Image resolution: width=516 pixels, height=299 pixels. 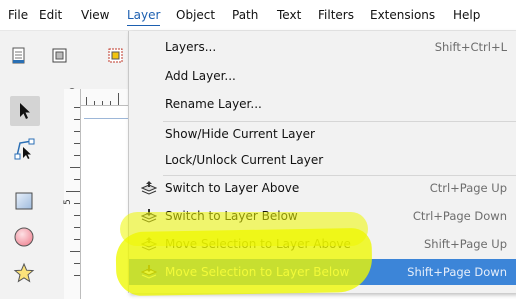 What do you see at coordinates (289, 15) in the screenshot?
I see `menu-text: Text` at bounding box center [289, 15].